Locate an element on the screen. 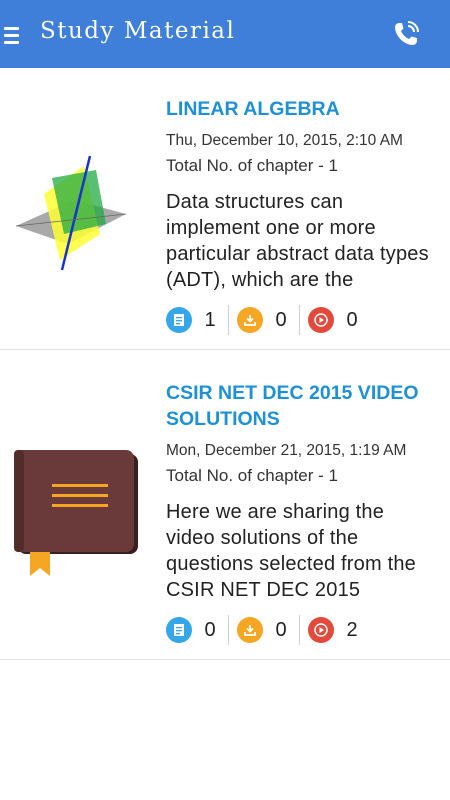 The image size is (450, 800). material-stats: 0 0 2 is located at coordinates (266, 630).